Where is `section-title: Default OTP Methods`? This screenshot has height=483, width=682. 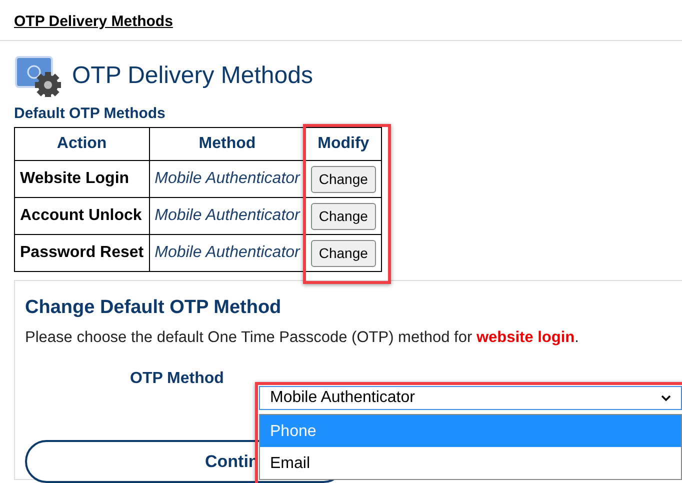
section-title: Default OTP Methods is located at coordinates (90, 114).